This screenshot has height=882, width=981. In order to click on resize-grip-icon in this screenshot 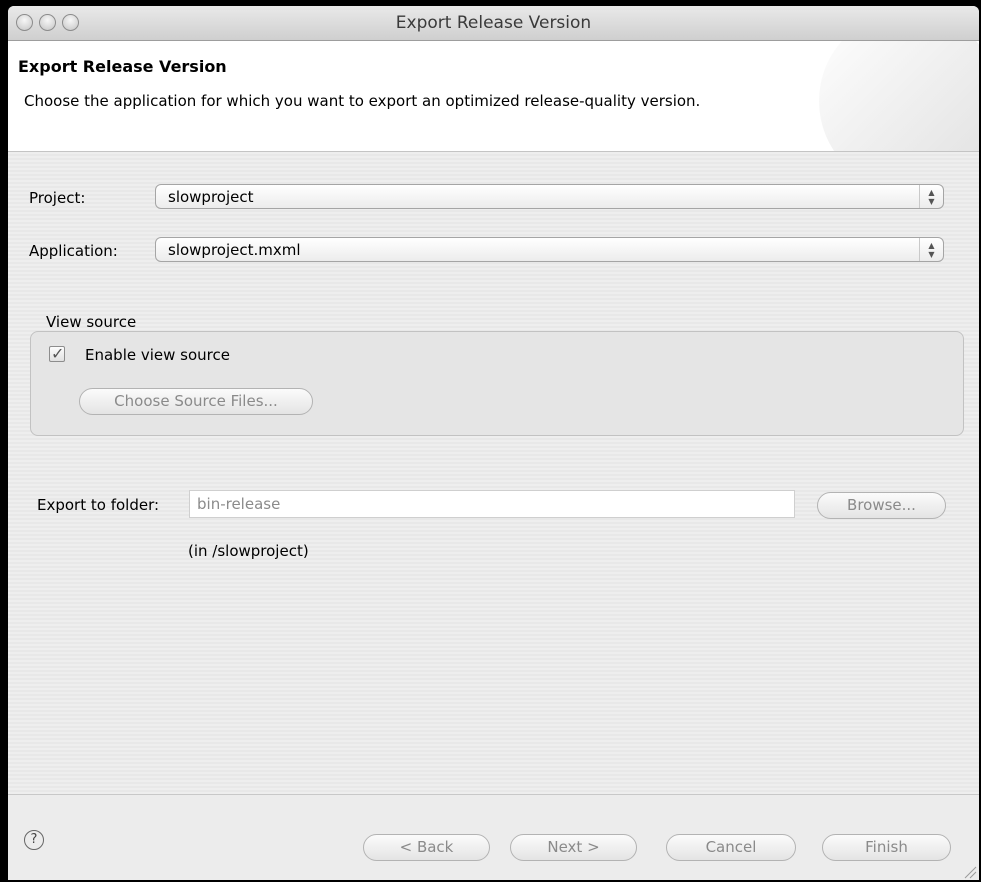, I will do `click(969, 871)`.